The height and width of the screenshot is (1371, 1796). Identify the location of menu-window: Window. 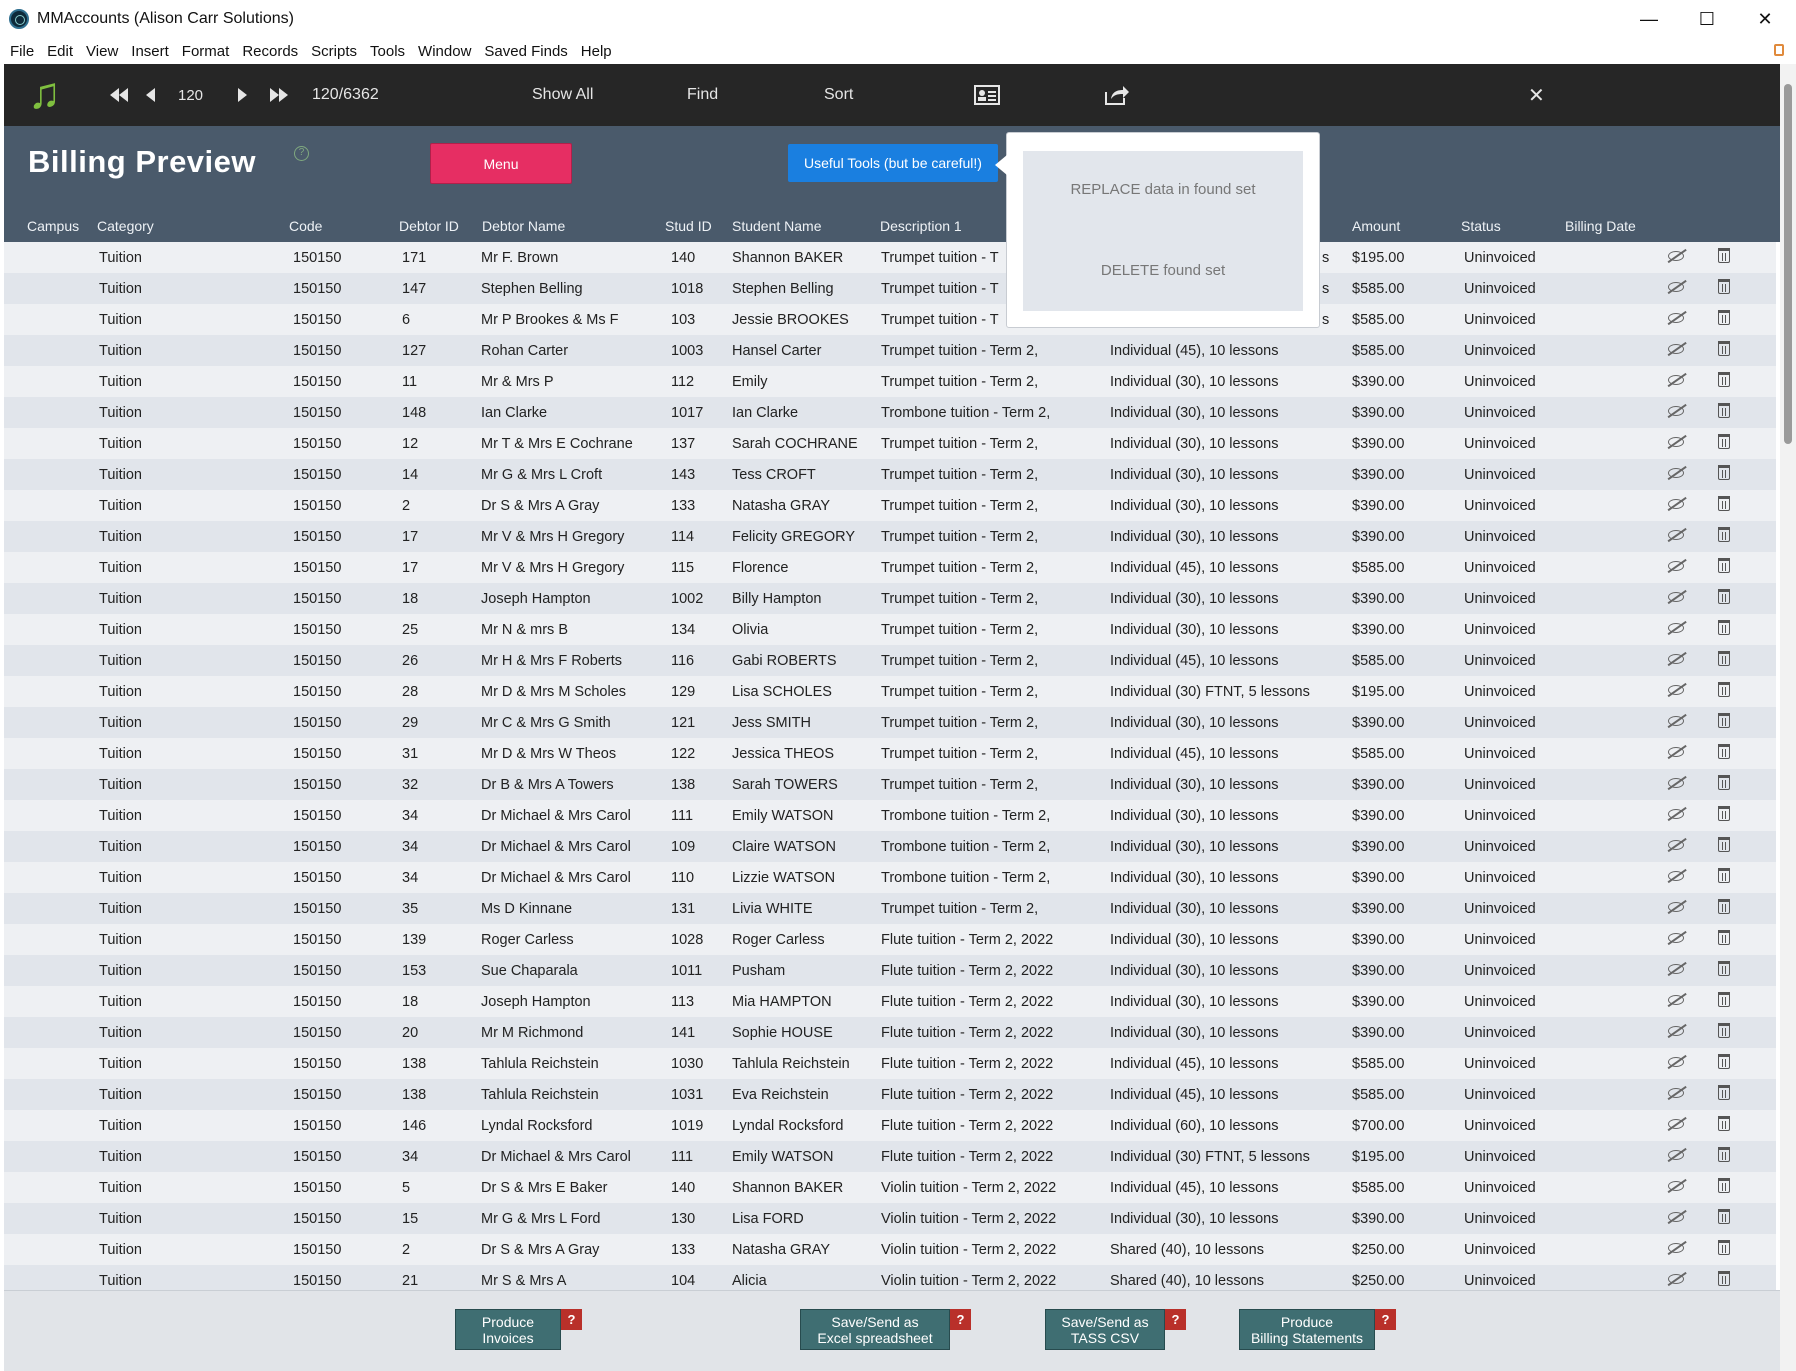
(444, 51).